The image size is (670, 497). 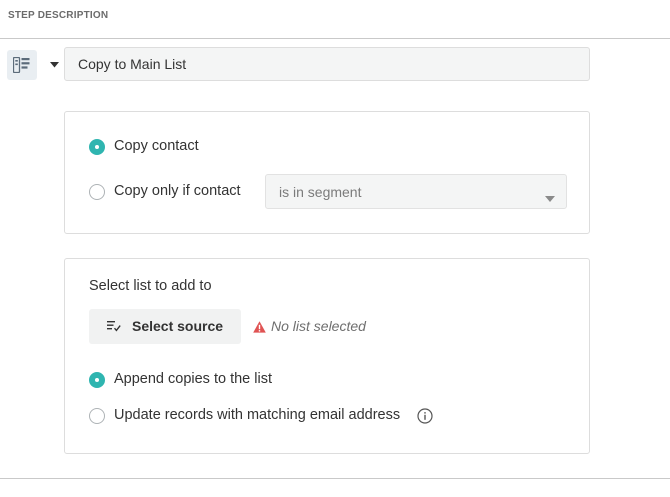 What do you see at coordinates (97, 380) in the screenshot?
I see `append-copies-radio` at bounding box center [97, 380].